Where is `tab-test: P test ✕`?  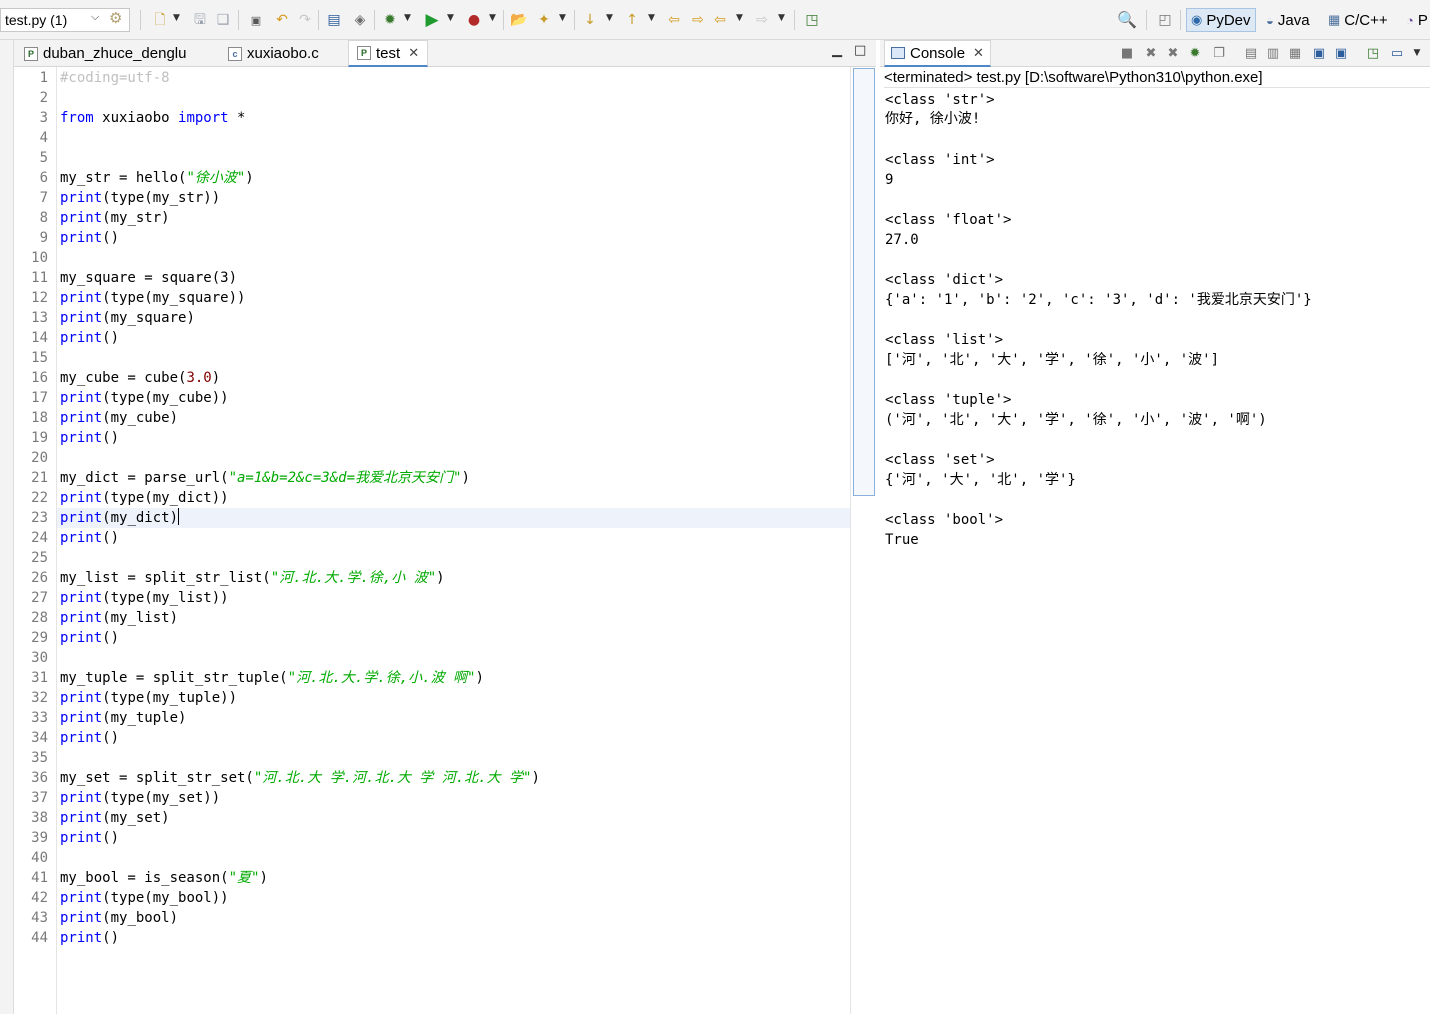
tab-test: P test ✕ is located at coordinates (388, 53).